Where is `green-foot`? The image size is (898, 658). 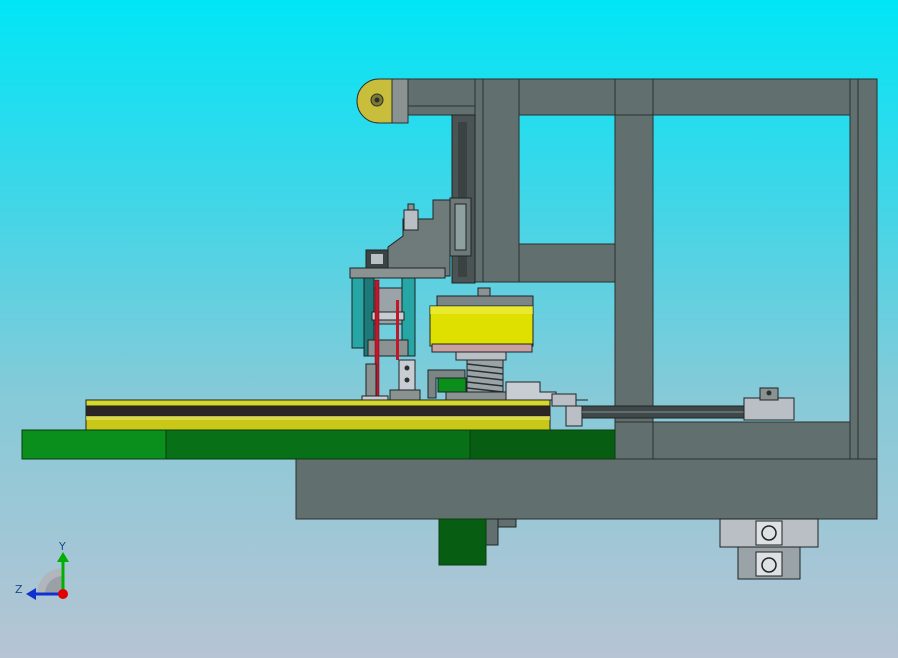
green-foot is located at coordinates (477, 542).